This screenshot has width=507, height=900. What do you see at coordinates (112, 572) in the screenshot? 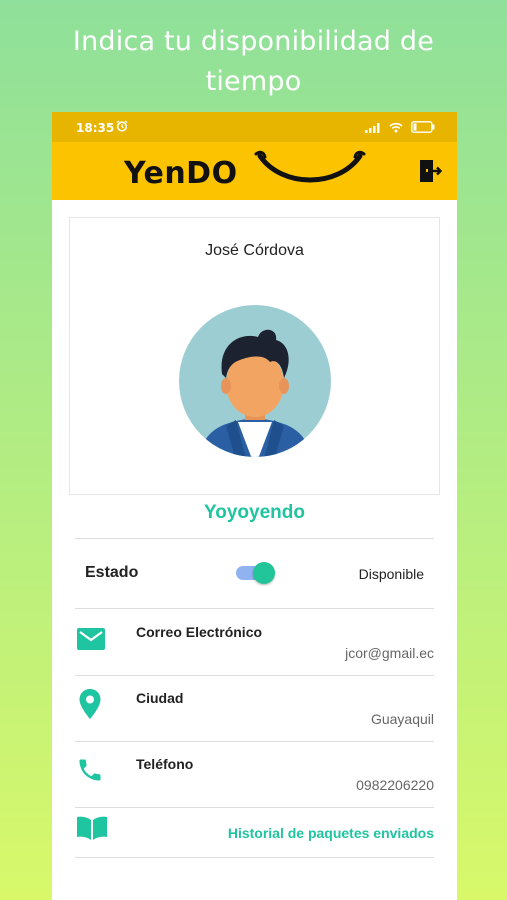
I see `status-label: Estado` at bounding box center [112, 572].